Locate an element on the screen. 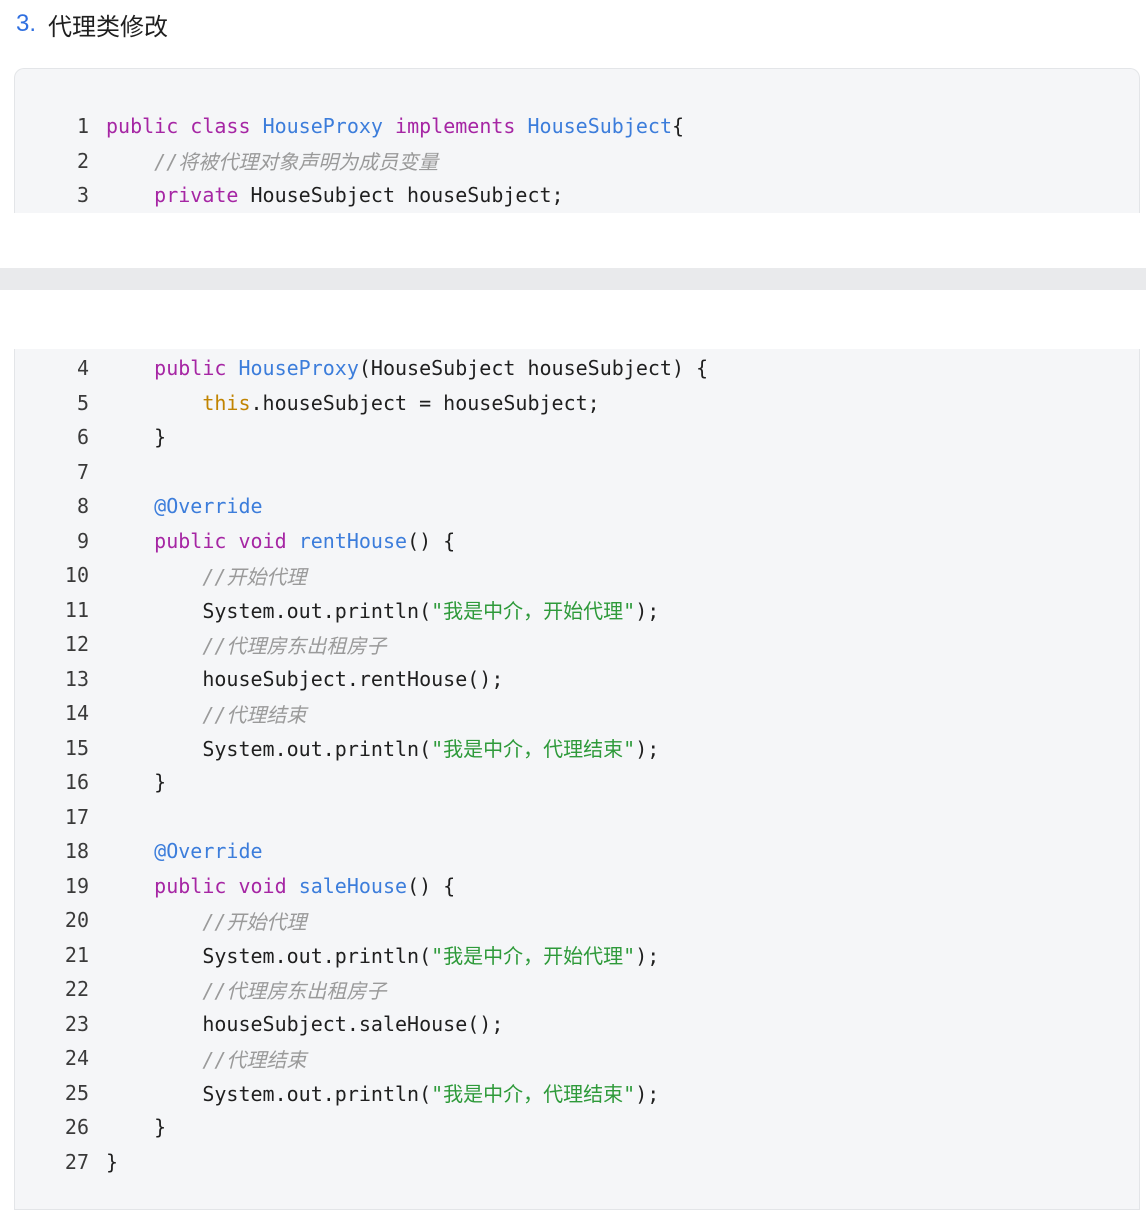 Image resolution: width=1146 pixels, height=1210 pixels. code-text: houseSubject.saleHouse(); is located at coordinates (304, 1024).